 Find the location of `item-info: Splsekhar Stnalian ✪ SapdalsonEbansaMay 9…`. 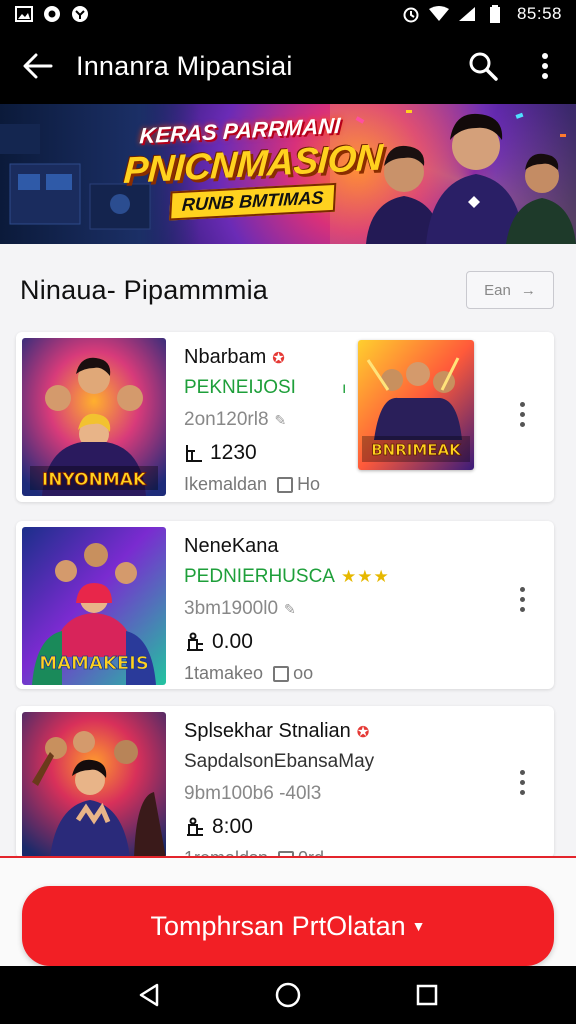

item-info: Splsekhar Stnalian ✪ SapdalsonEbansaMay 9… is located at coordinates (334, 789).